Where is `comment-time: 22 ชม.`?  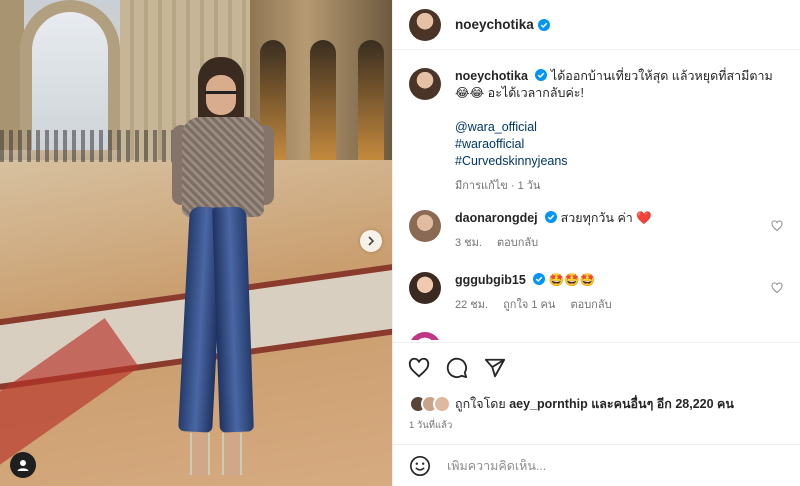
comment-time: 22 ชม. is located at coordinates (472, 305).